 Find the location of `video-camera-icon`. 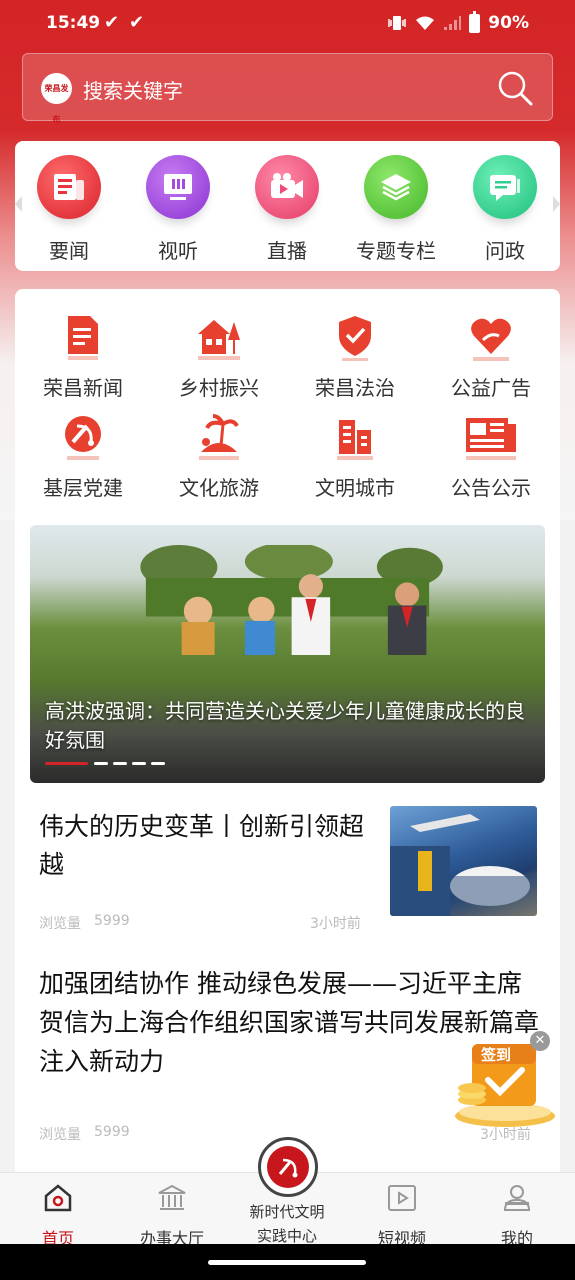

video-camera-icon is located at coordinates (287, 185).